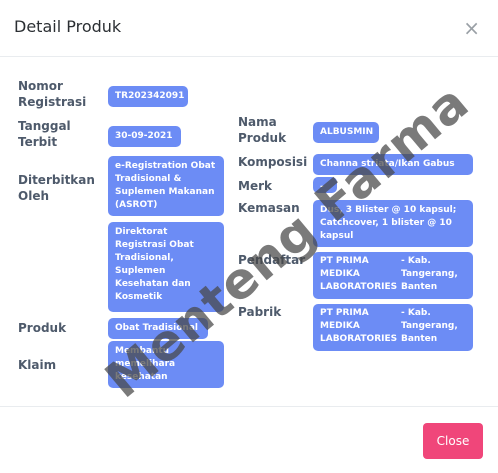 The height and width of the screenshot is (473, 498). What do you see at coordinates (359, 274) in the screenshot?
I see `pendaftar-name: PT PRIMA MEDIKA LABORATORIES` at bounding box center [359, 274].